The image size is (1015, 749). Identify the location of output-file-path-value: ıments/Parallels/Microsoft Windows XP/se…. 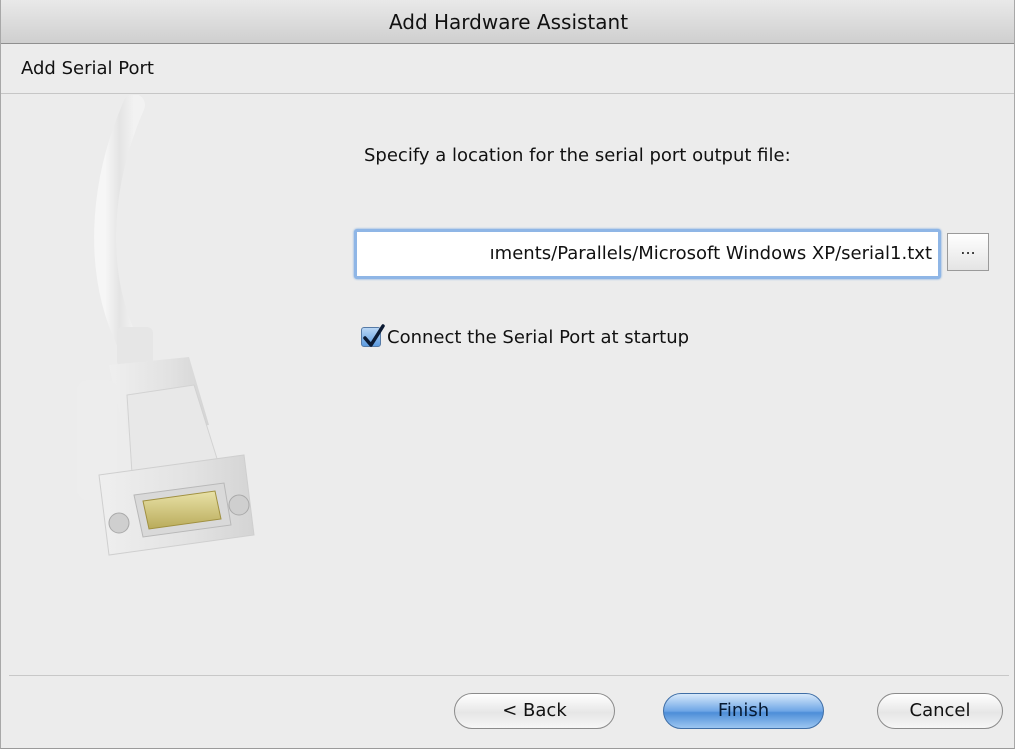
(710, 253).